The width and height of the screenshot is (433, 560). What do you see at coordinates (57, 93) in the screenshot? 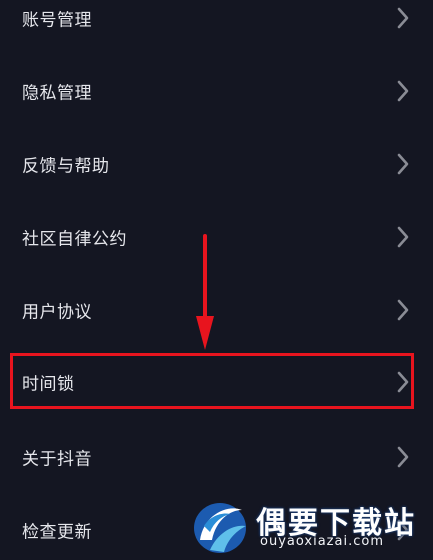
I see `menu-item-label: 隐私管理` at bounding box center [57, 93].